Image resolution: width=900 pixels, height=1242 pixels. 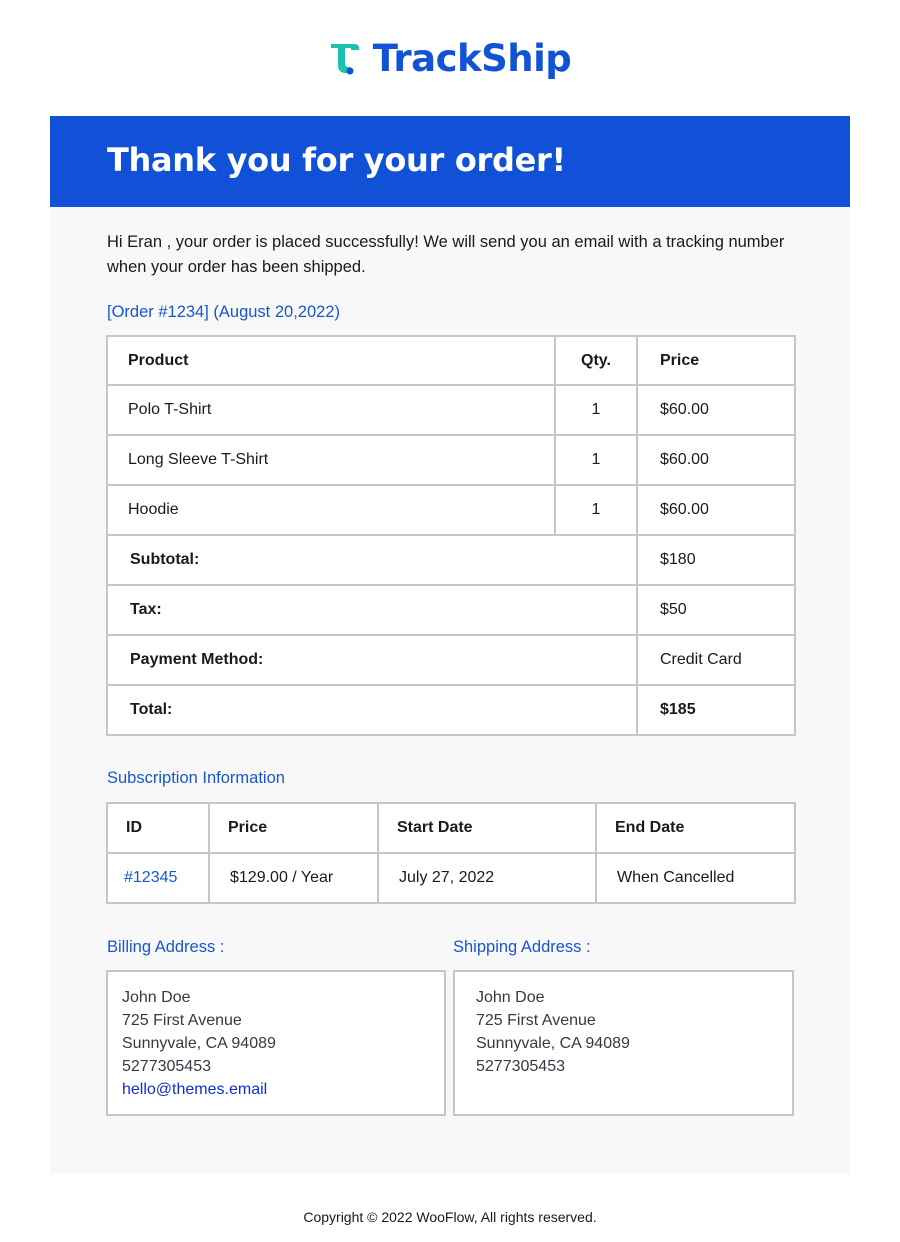 I want to click on product-name: Hoodie, so click(x=331, y=510).